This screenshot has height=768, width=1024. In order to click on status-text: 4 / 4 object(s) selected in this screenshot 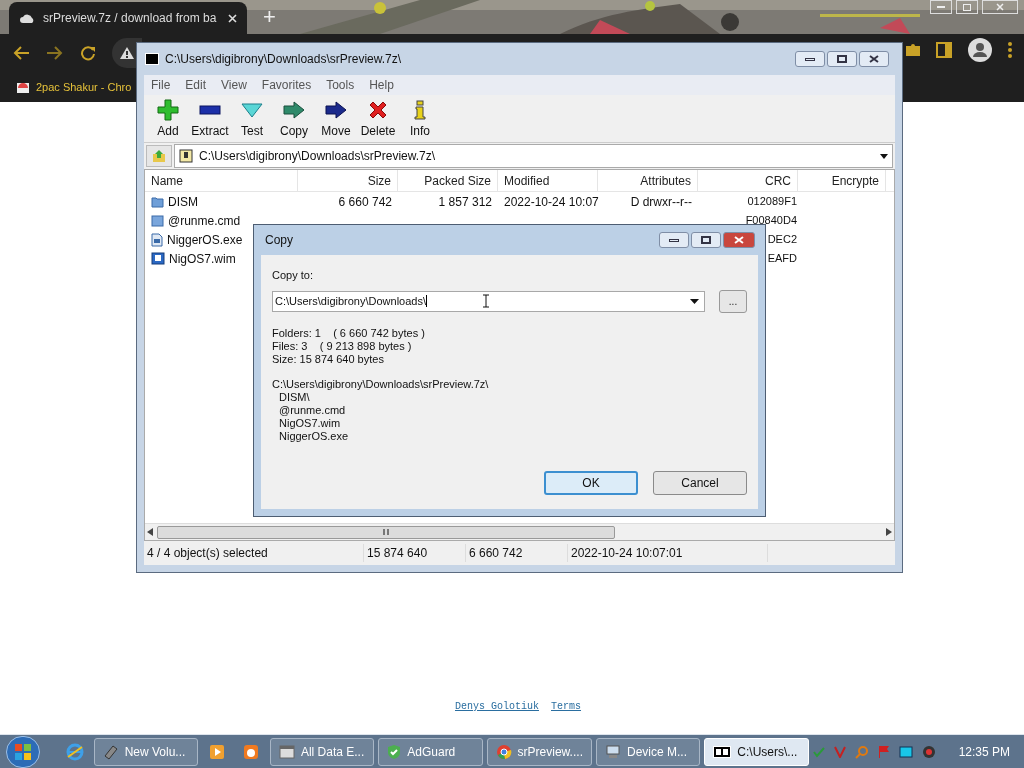, I will do `click(254, 553)`.